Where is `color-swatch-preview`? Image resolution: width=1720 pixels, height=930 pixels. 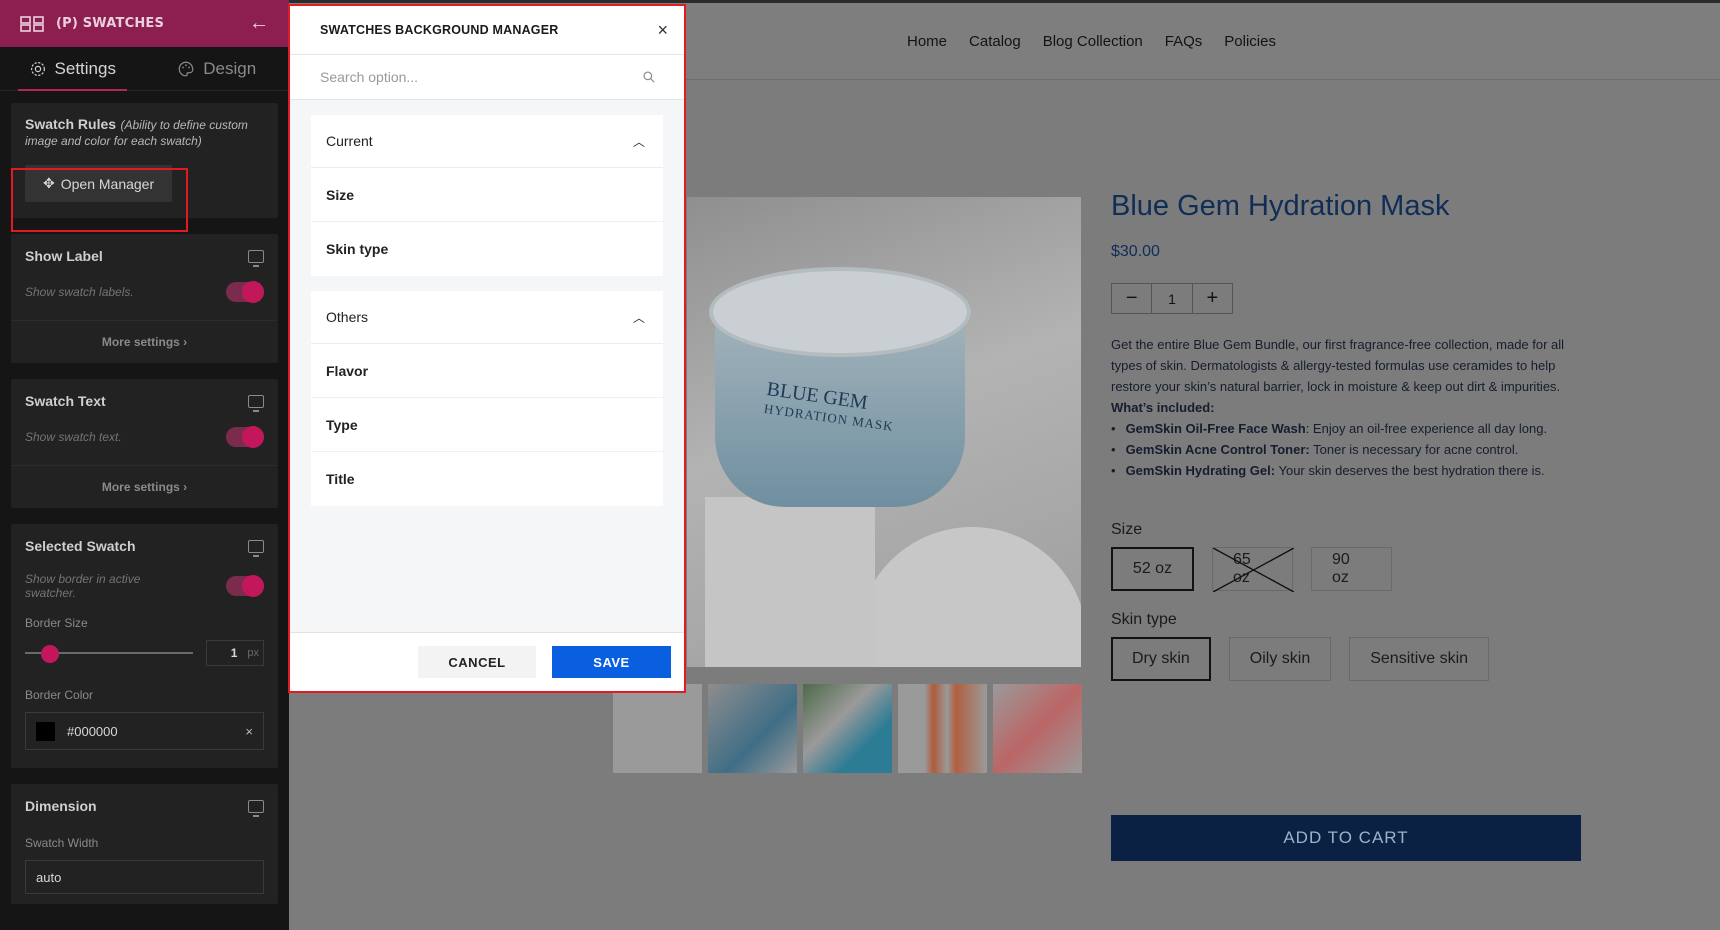
color-swatch-preview is located at coordinates (45, 731).